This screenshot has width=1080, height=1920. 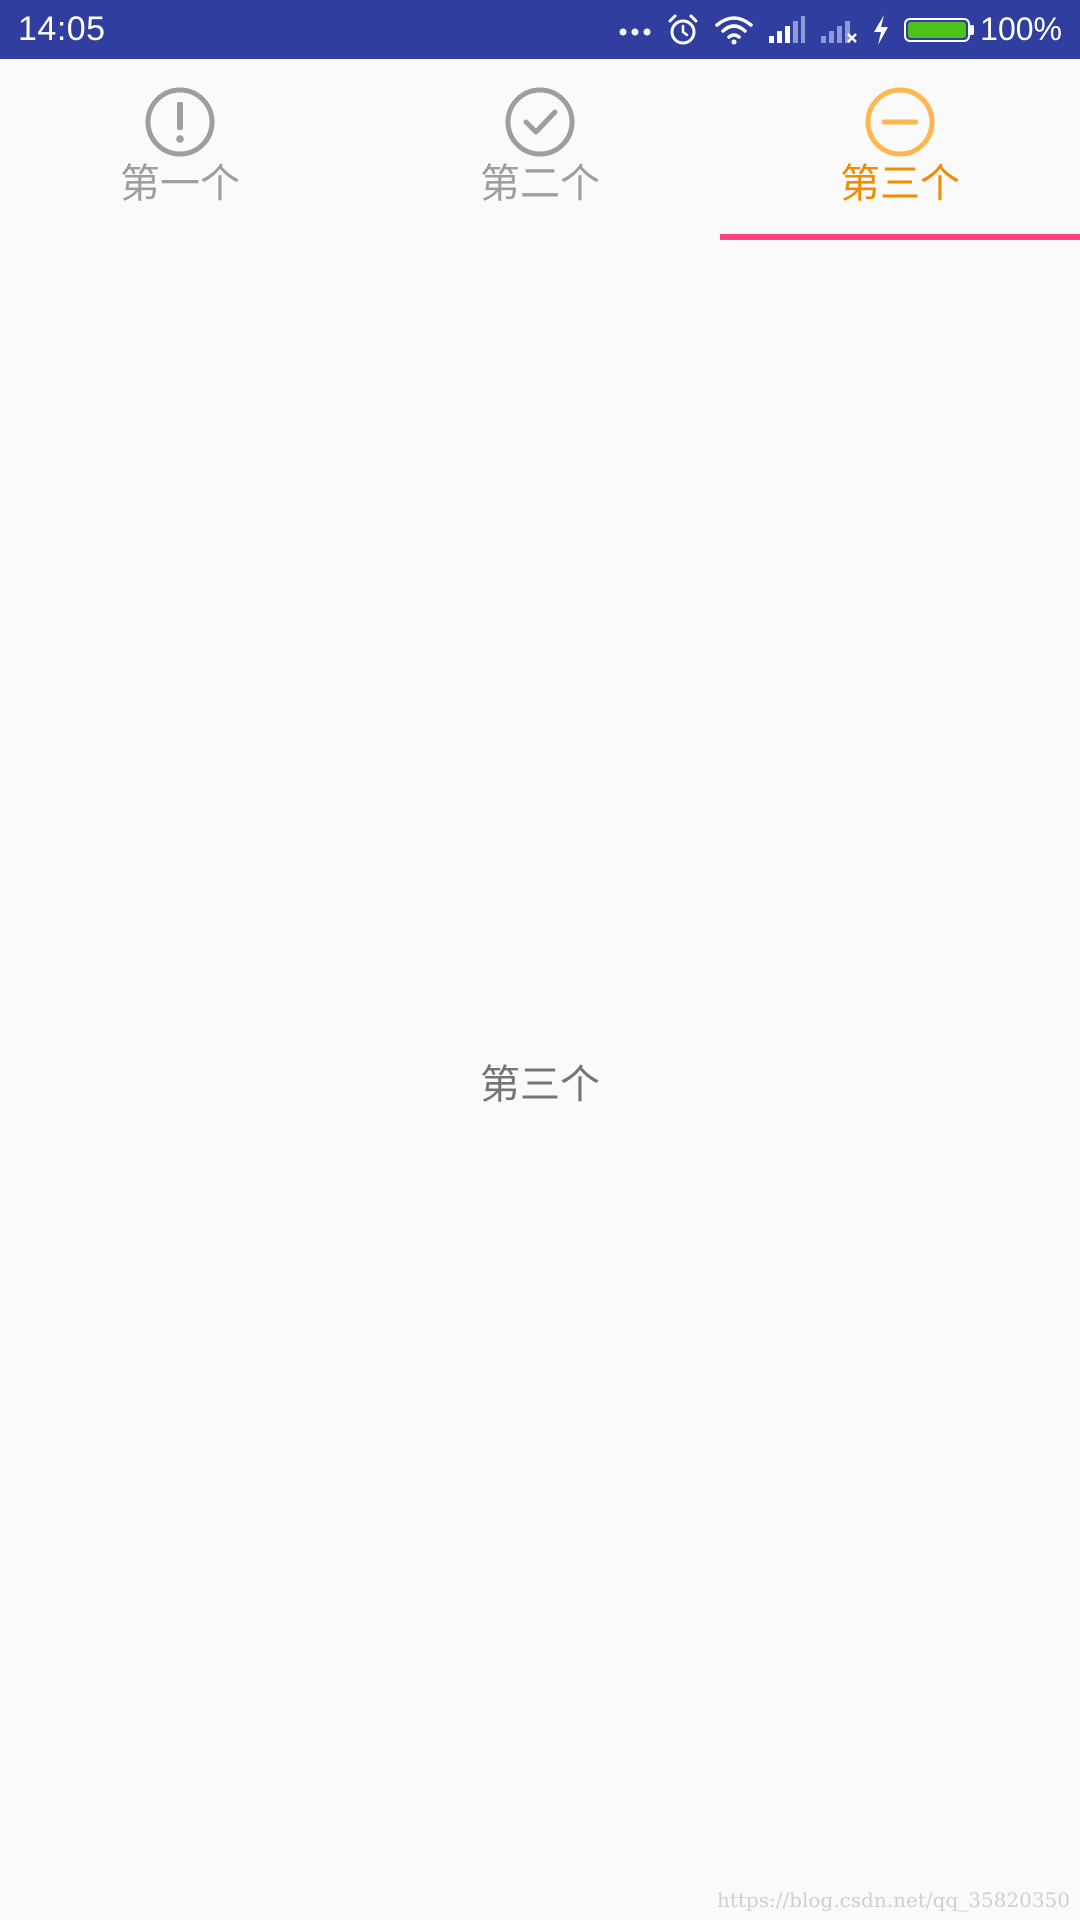 I want to click on tab-second: 第二个, so click(x=540, y=149).